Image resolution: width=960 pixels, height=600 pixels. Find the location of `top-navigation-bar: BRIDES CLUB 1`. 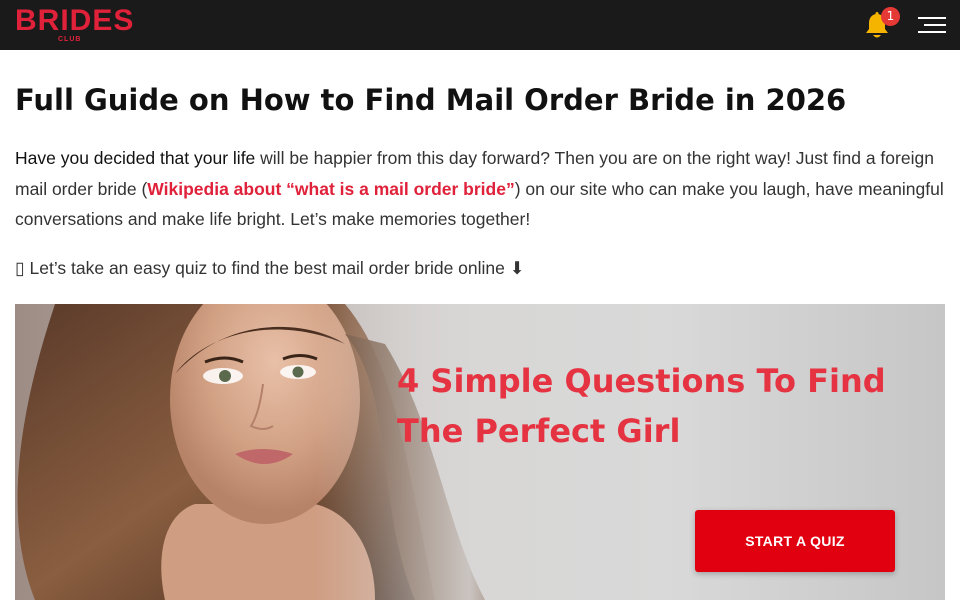

top-navigation-bar: BRIDES CLUB 1 is located at coordinates (480, 25).